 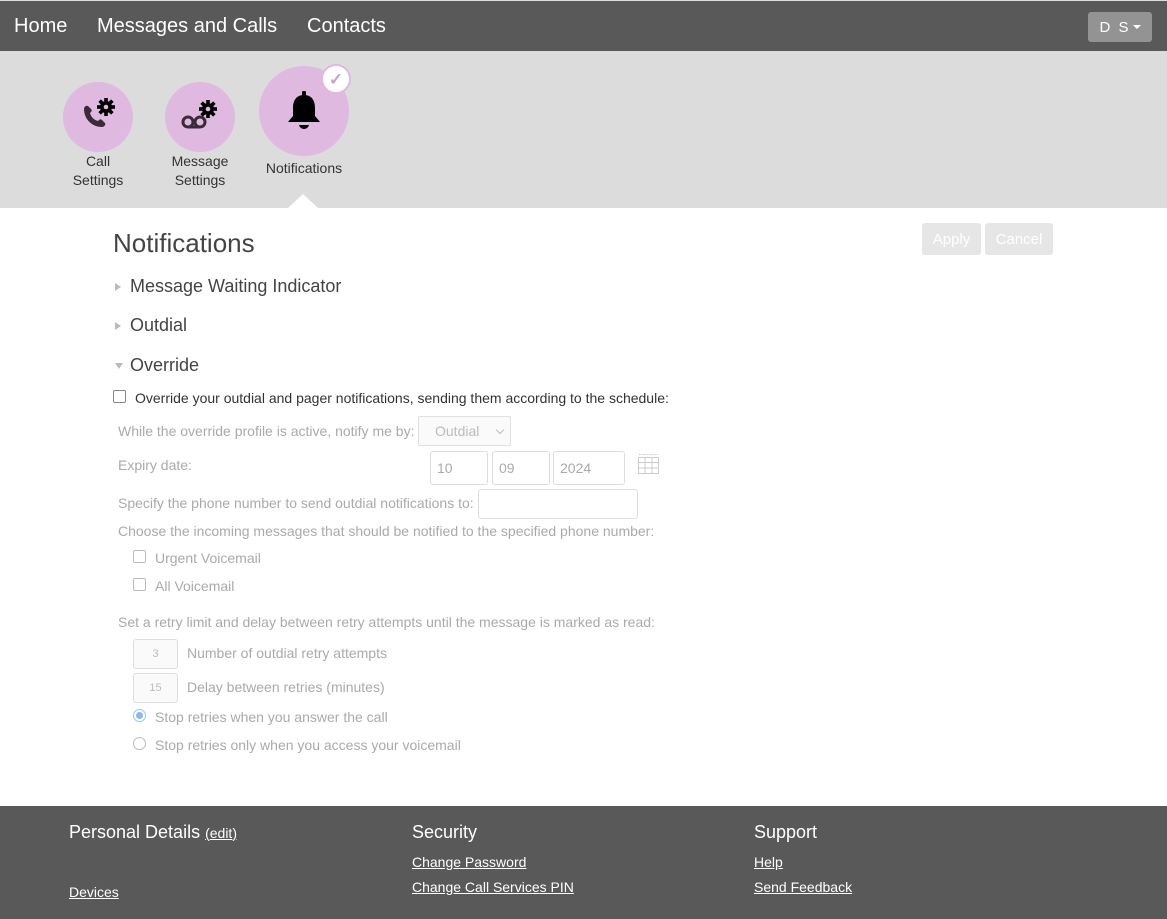 What do you see at coordinates (786, 832) in the screenshot?
I see `support-heading: Support` at bounding box center [786, 832].